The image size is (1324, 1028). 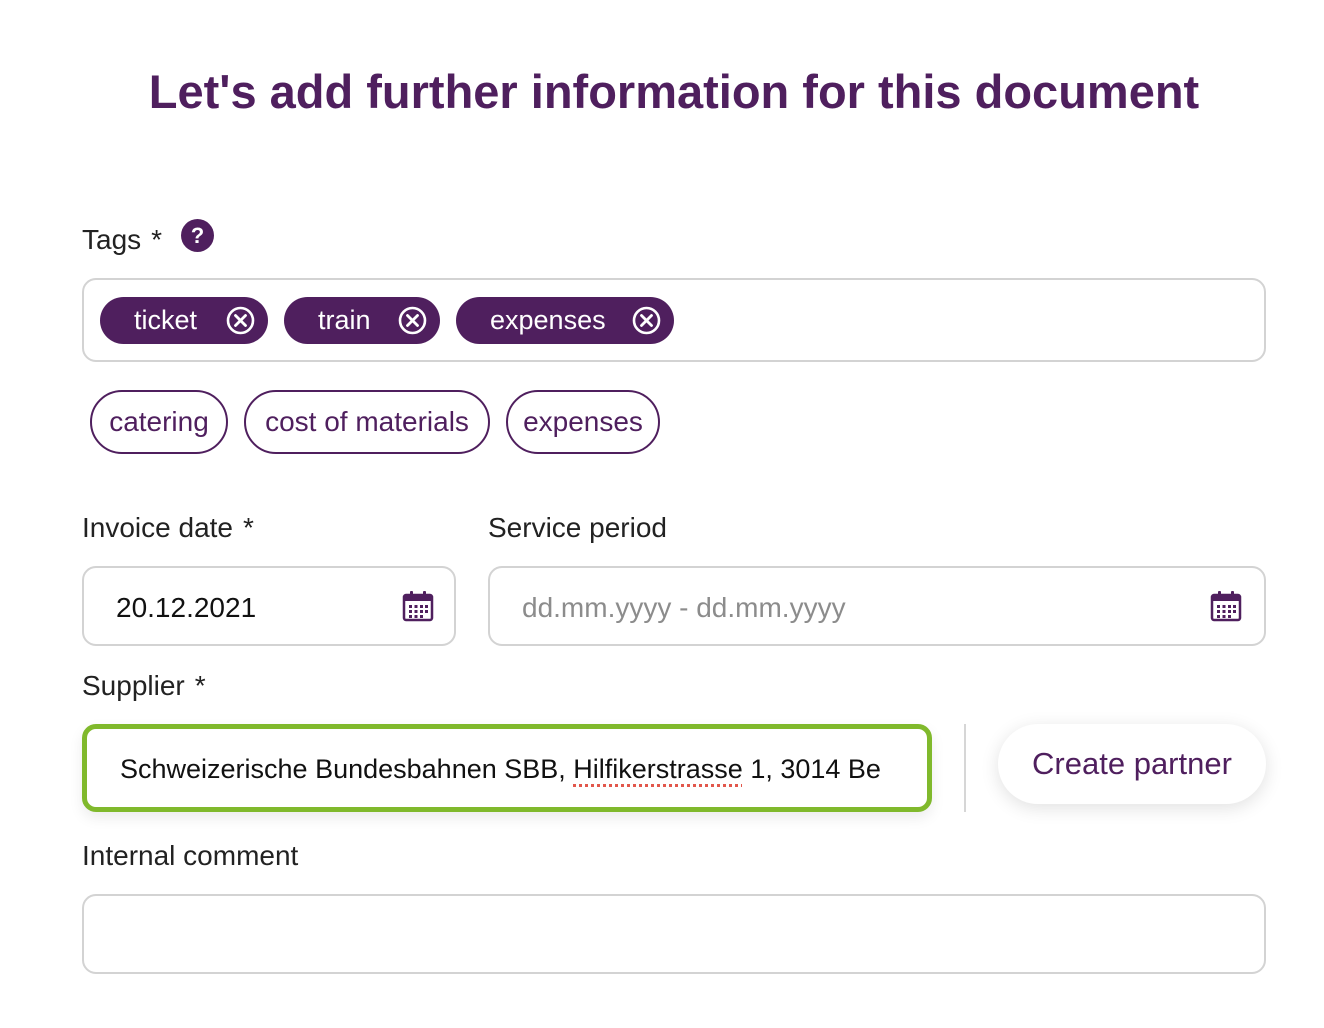 I want to click on tags-label-text: Tags, so click(x=112, y=239).